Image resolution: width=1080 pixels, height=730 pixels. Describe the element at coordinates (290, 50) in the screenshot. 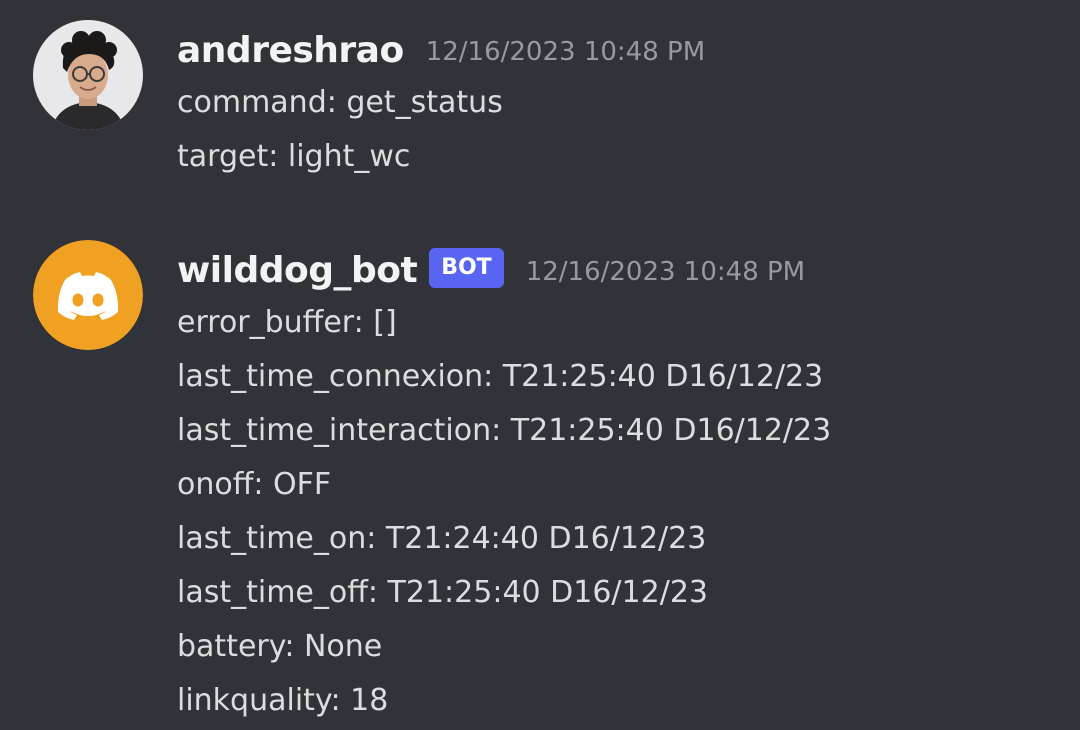

I see `username: andreshrao` at that location.